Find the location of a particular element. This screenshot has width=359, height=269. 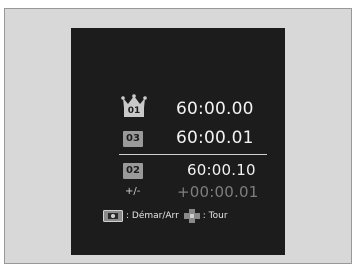

lap-label: : Tour is located at coordinates (215, 216).